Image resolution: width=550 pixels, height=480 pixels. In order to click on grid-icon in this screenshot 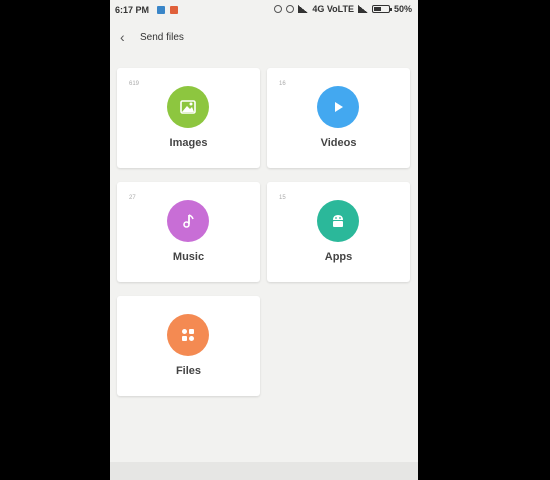, I will do `click(188, 335)`.